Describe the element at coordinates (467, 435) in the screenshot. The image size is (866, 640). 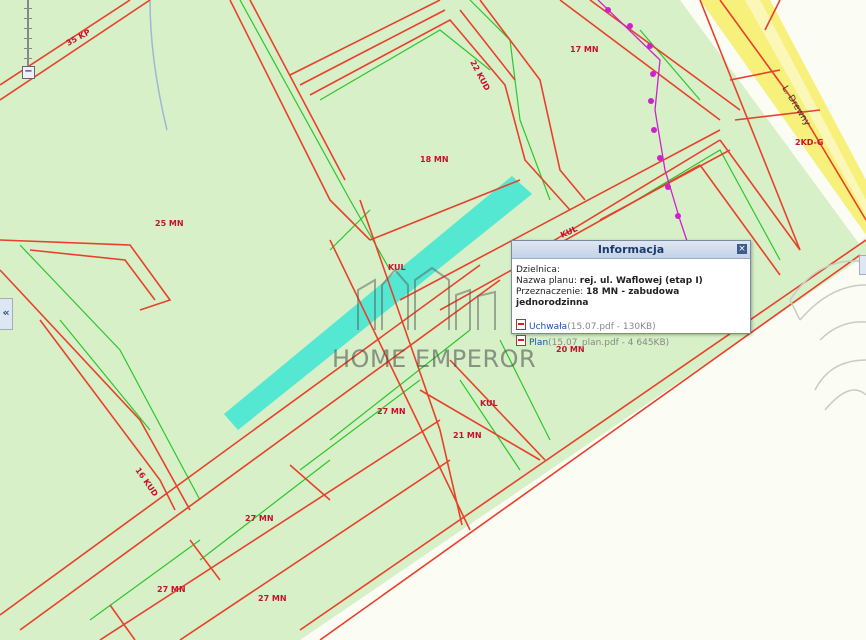
I see `zone-label-21mn: 21 MN` at that location.